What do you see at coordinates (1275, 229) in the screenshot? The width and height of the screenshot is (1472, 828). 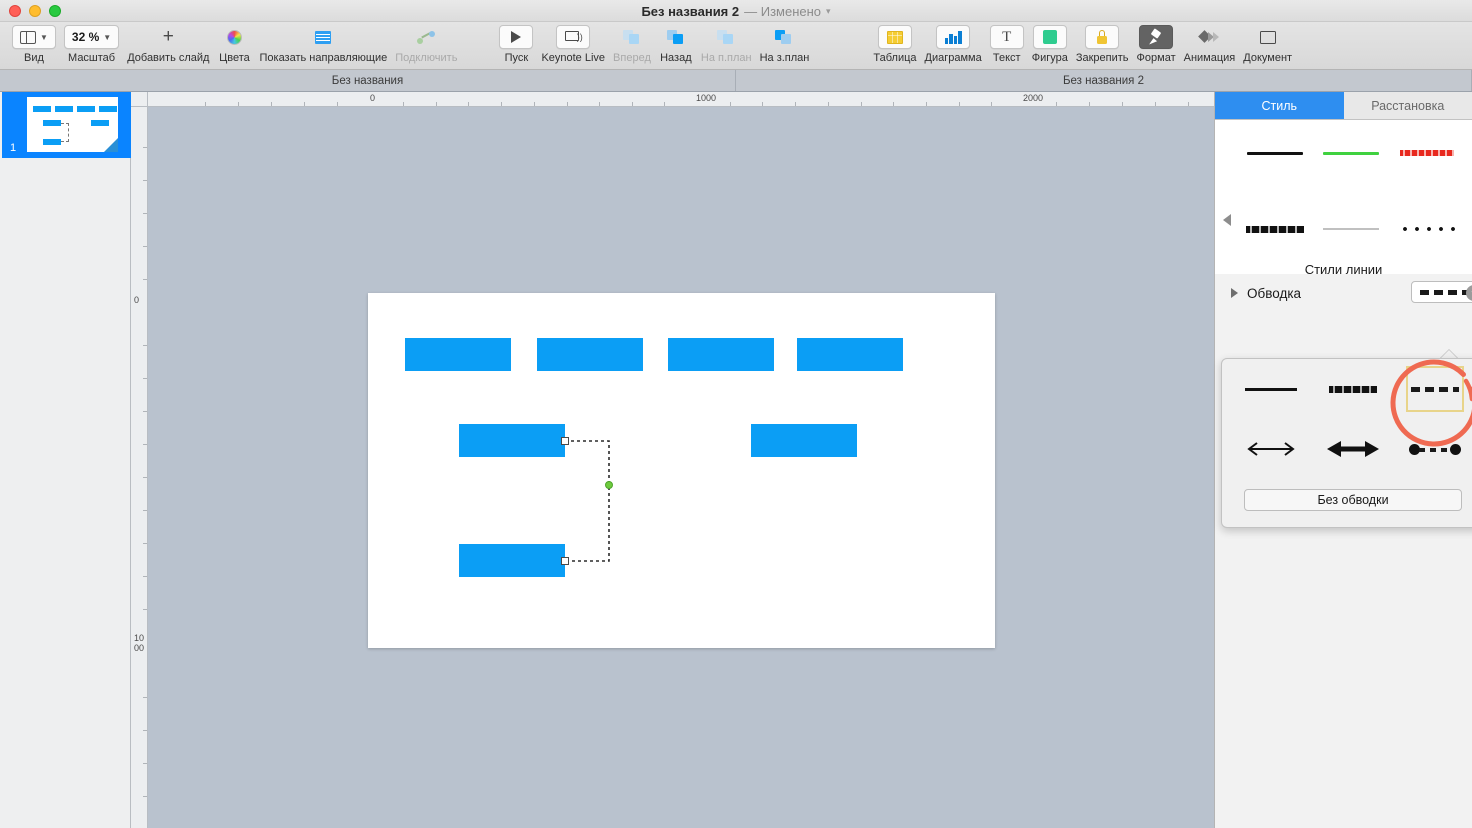 I see `line-preset-black-sketch` at bounding box center [1275, 229].